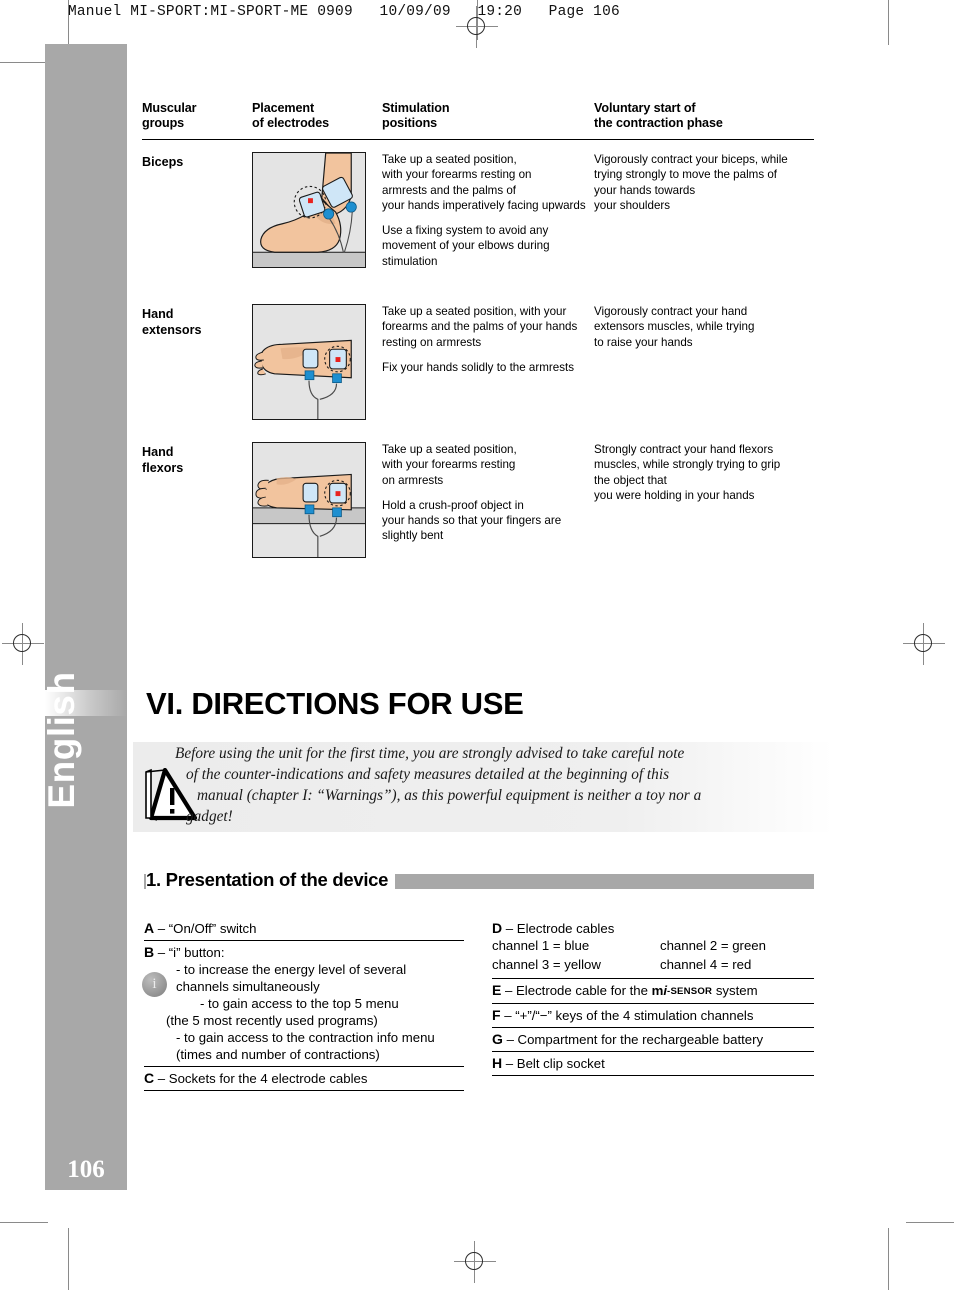 This screenshot has width=954, height=1290. What do you see at coordinates (645, 190) in the screenshot?
I see `text-line: your hands towards` at bounding box center [645, 190].